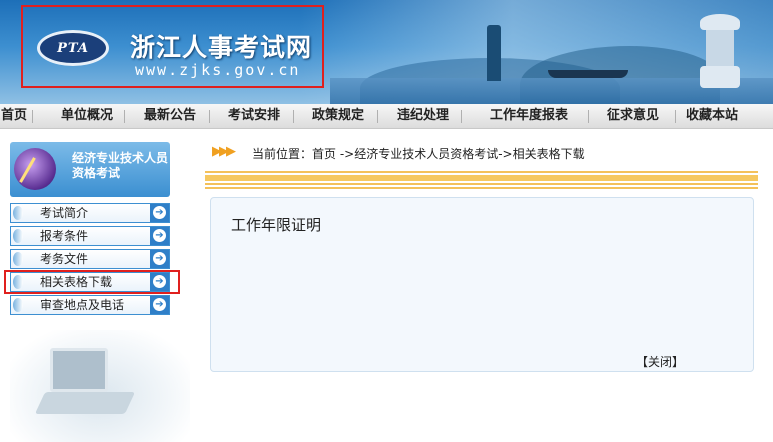 This screenshot has height=442, width=773. I want to click on sidebar-item-label: 考试简介, so click(64, 213).